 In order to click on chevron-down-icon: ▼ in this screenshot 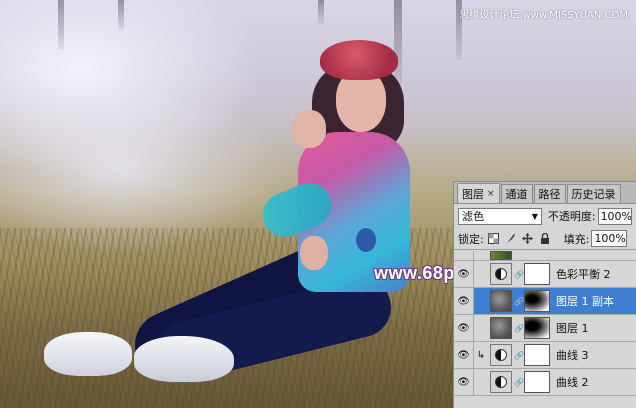, I will do `click(534, 216)`.